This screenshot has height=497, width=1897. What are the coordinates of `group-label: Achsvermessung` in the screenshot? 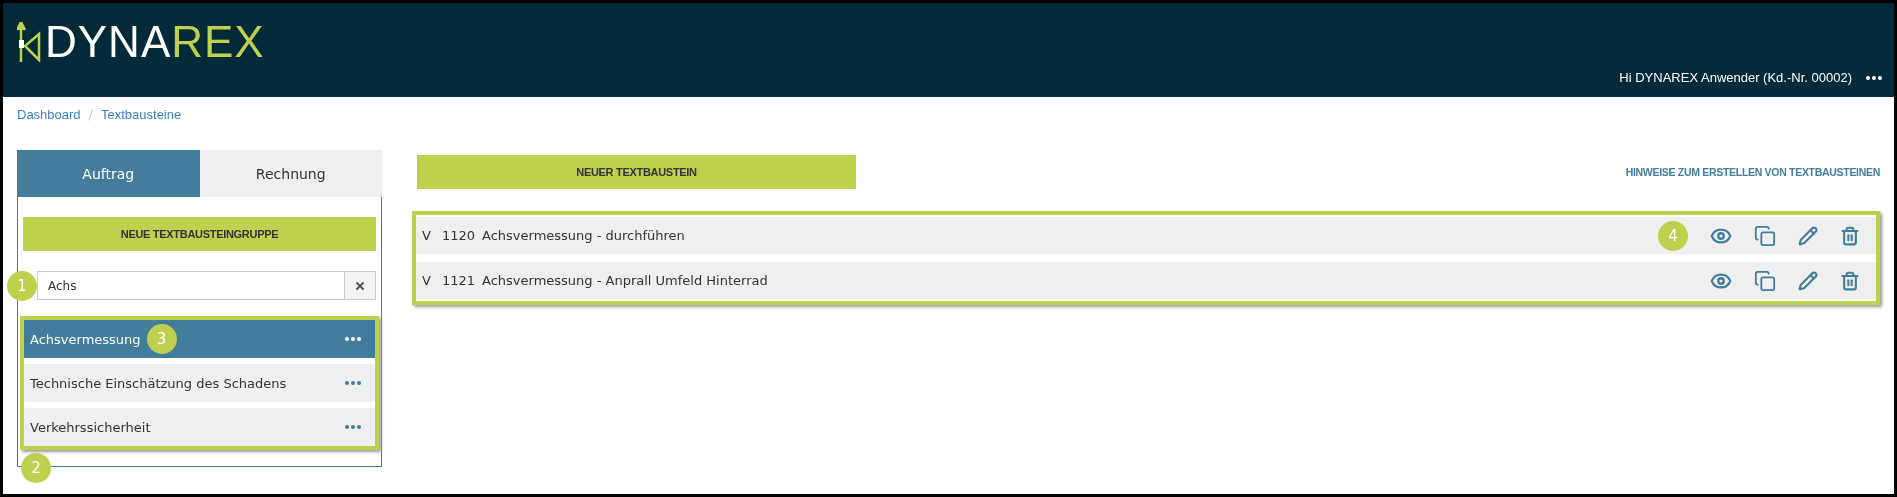 It's located at (85, 339).